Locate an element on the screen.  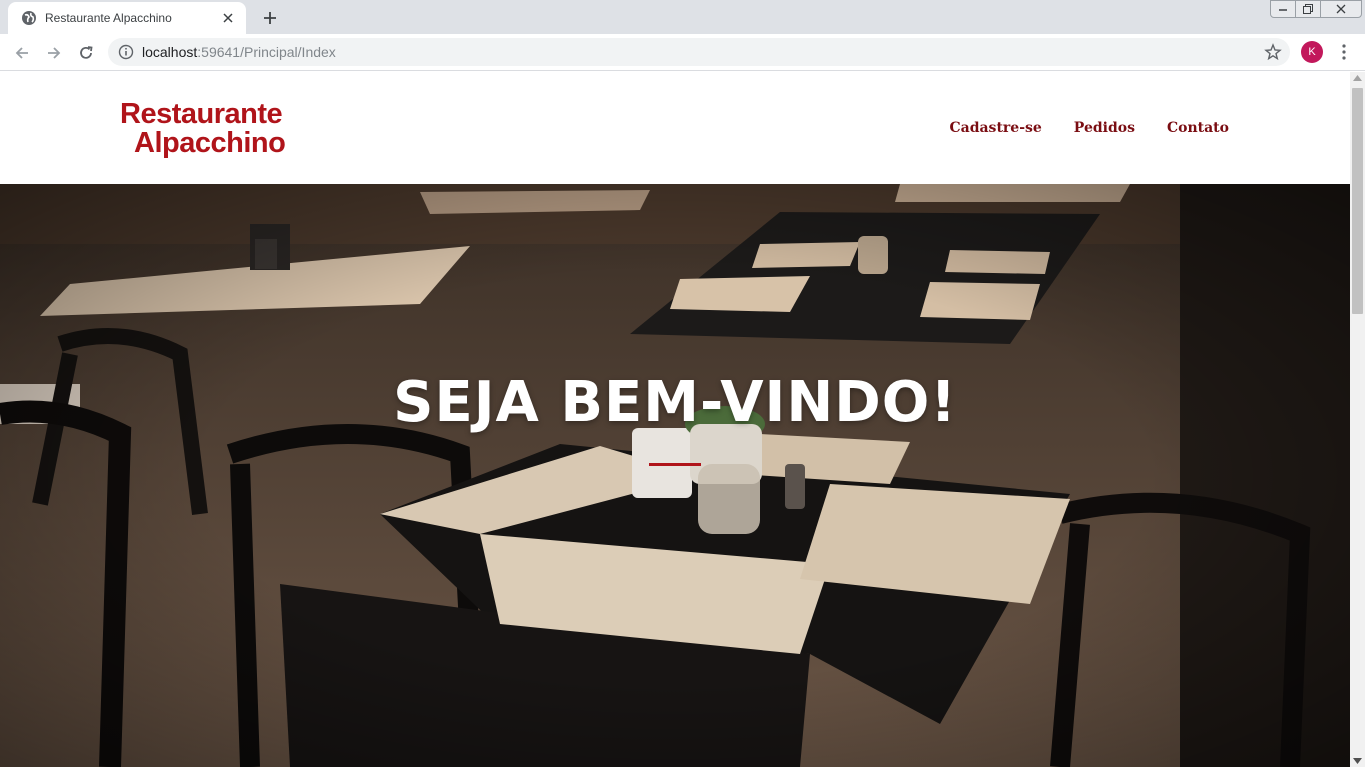
nav-link-cadastre-se: Cadastre-se is located at coordinates (995, 128).